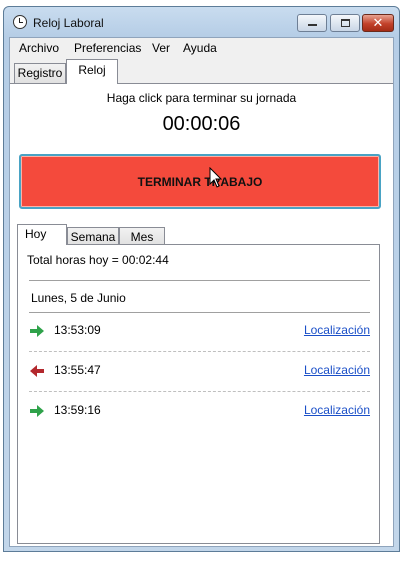 The height and width of the screenshot is (561, 406). I want to click on terminar-trabajo-button: TERMINAR TRABAJO, so click(200, 181).